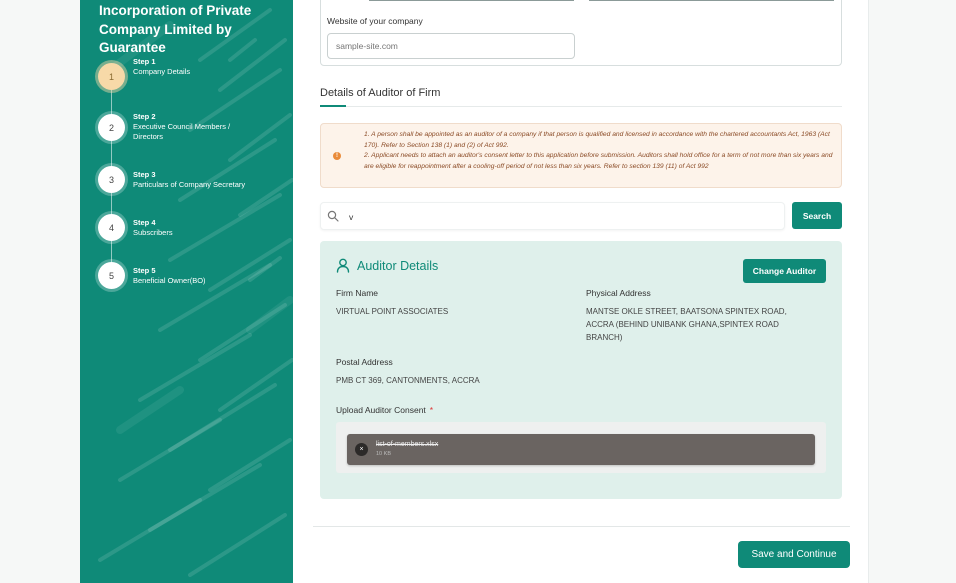 This screenshot has height=583, width=956. What do you see at coordinates (364, 362) in the screenshot?
I see `postal-address-label: Postal Address` at bounding box center [364, 362].